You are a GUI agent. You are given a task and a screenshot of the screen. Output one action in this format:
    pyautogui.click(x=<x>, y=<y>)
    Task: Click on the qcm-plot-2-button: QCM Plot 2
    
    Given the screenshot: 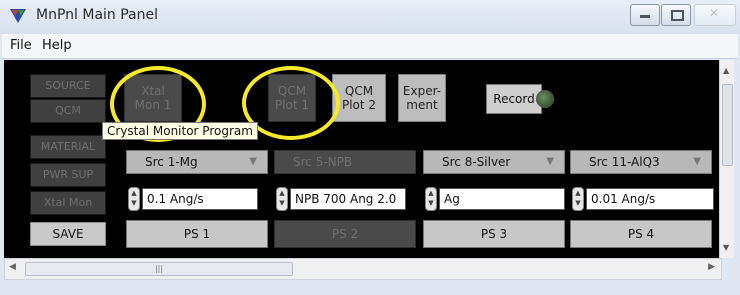 What is the action you would take?
    pyautogui.click(x=359, y=98)
    